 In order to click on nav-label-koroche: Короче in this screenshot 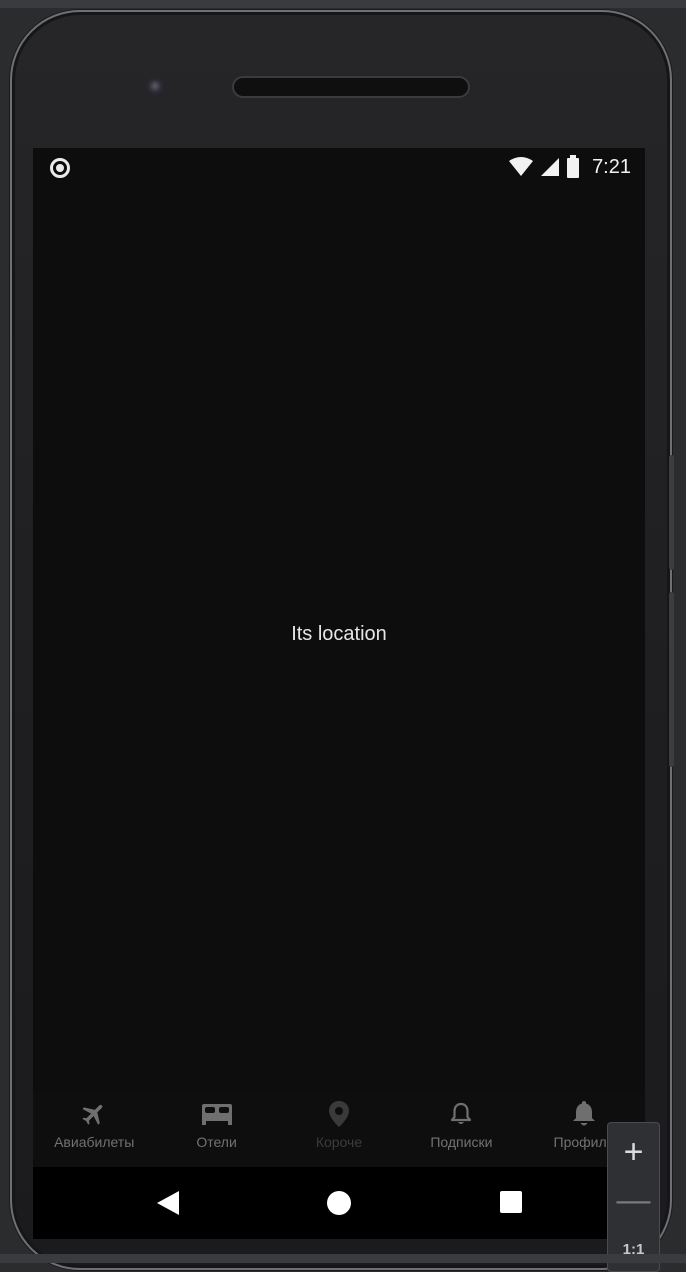, I will do `click(339, 1142)`.